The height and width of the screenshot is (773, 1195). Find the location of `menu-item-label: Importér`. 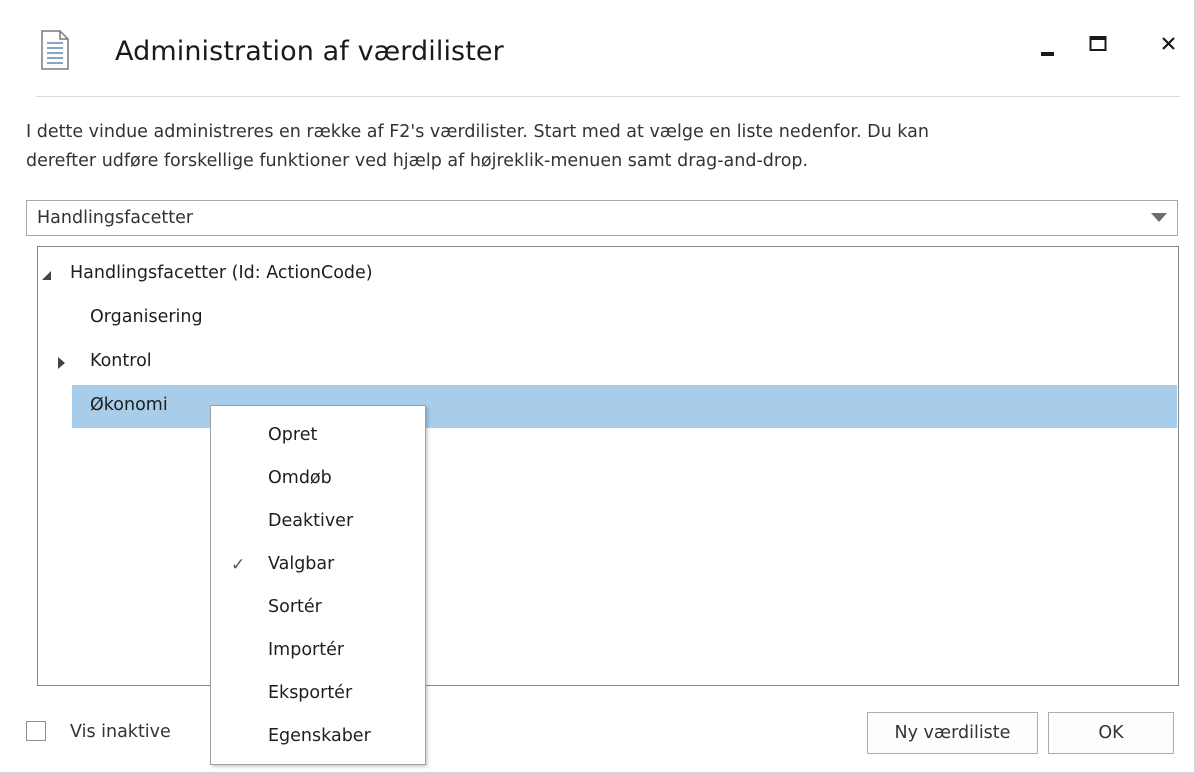

menu-item-label: Importér is located at coordinates (306, 650).